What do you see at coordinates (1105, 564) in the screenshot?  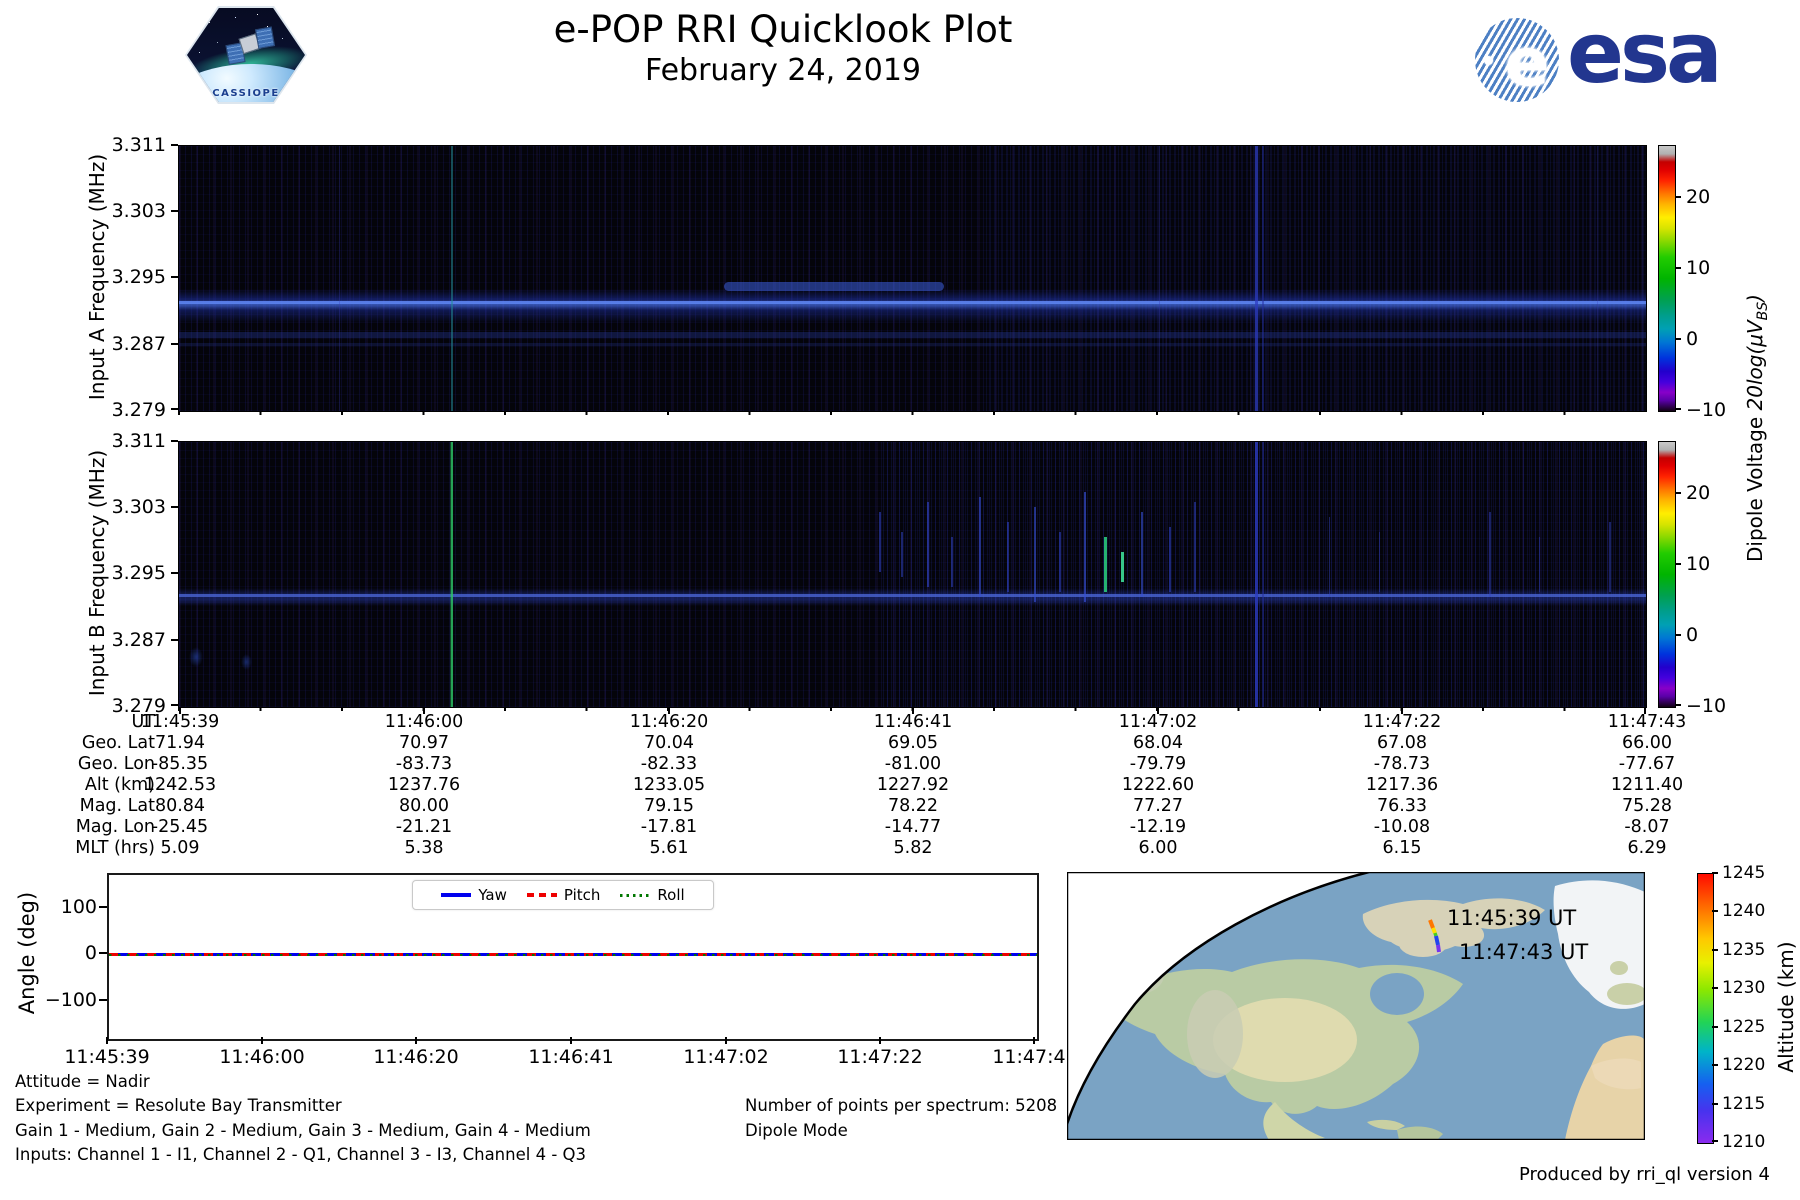 I see `green-impulse-streak` at bounding box center [1105, 564].